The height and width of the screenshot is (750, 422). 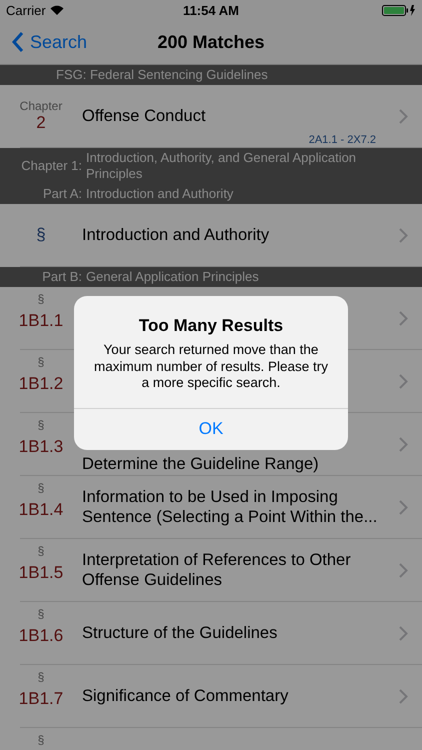 What do you see at coordinates (186, 696) in the screenshot?
I see `row-title: Significance of Commentary` at bounding box center [186, 696].